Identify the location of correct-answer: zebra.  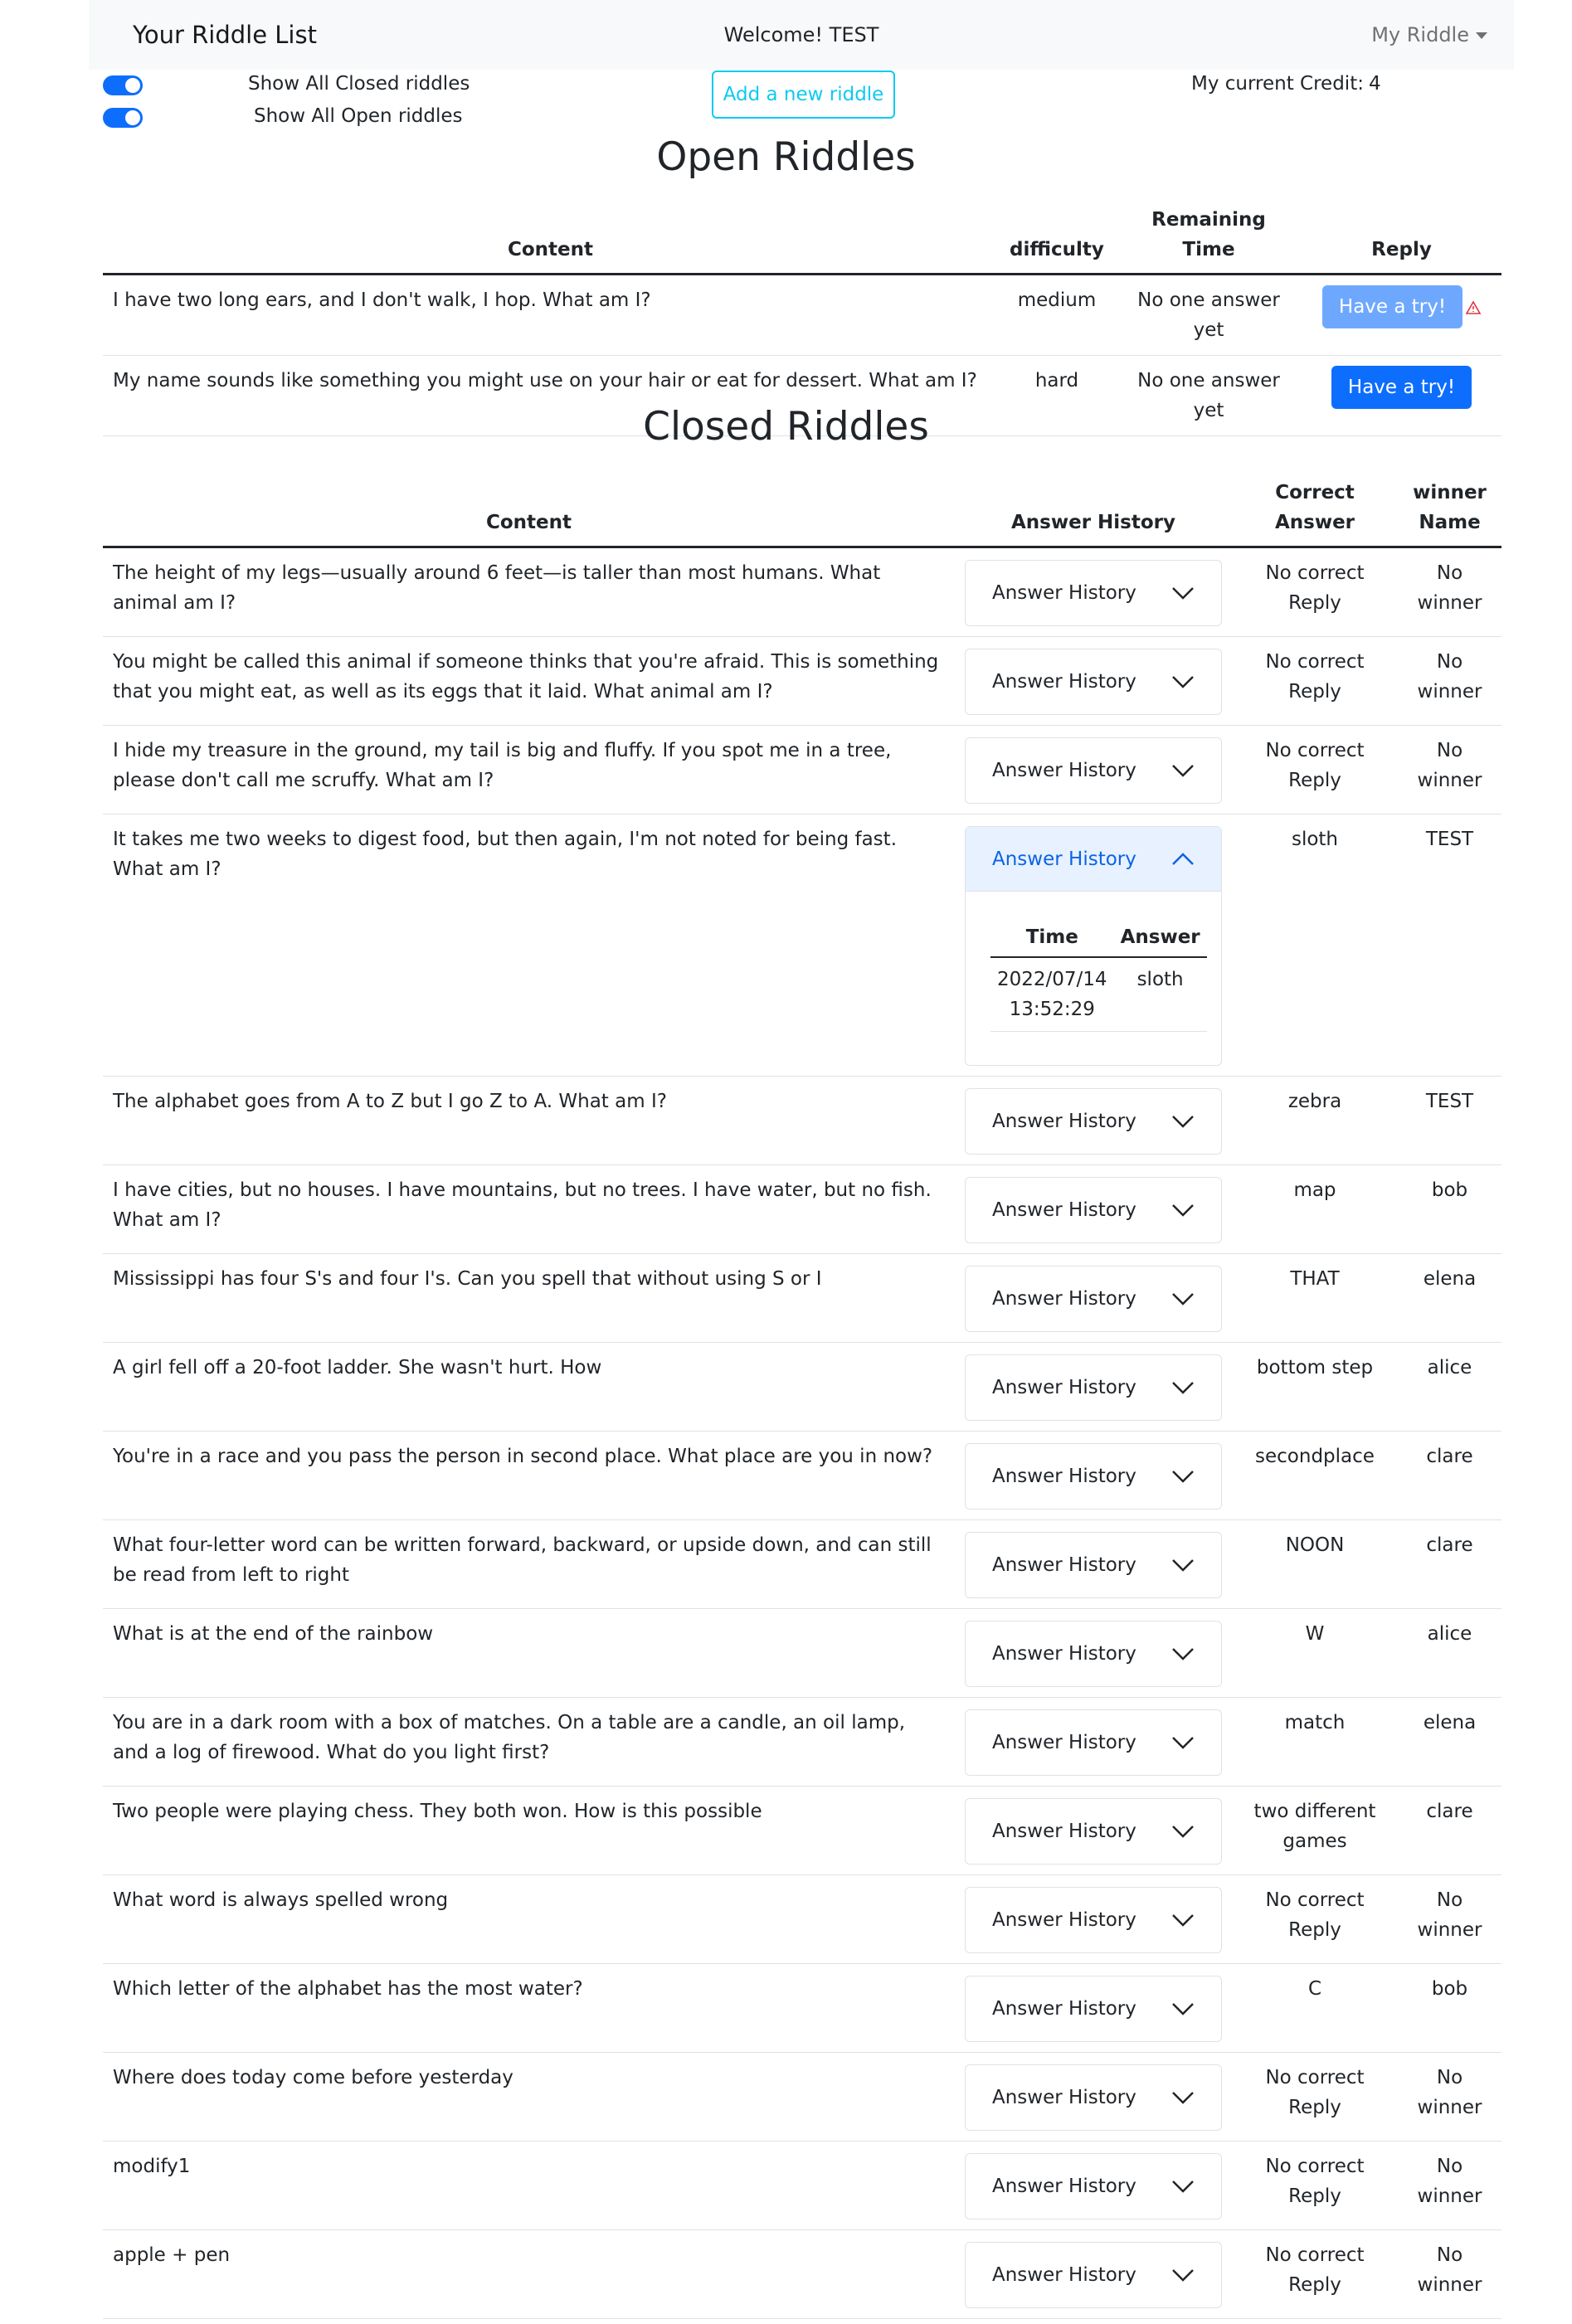
(1315, 1120).